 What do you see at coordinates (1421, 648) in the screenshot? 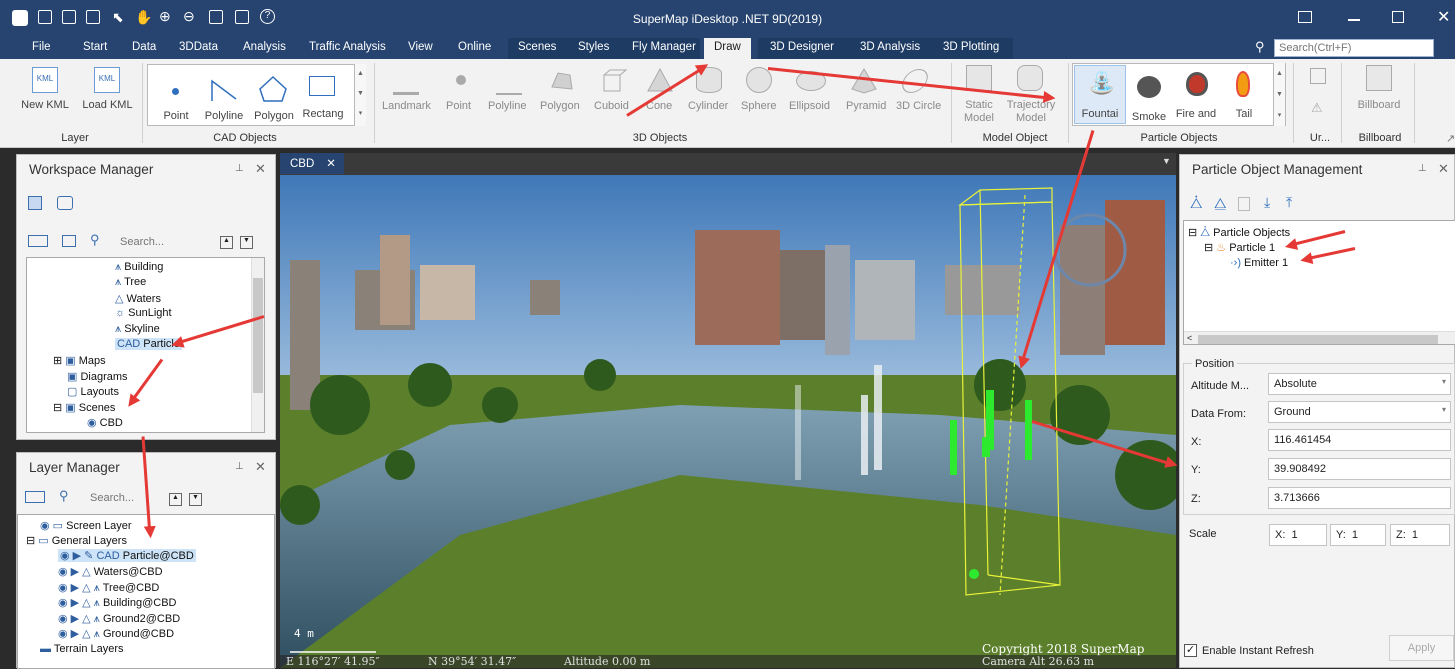
I see `apply-button: Apply` at bounding box center [1421, 648].